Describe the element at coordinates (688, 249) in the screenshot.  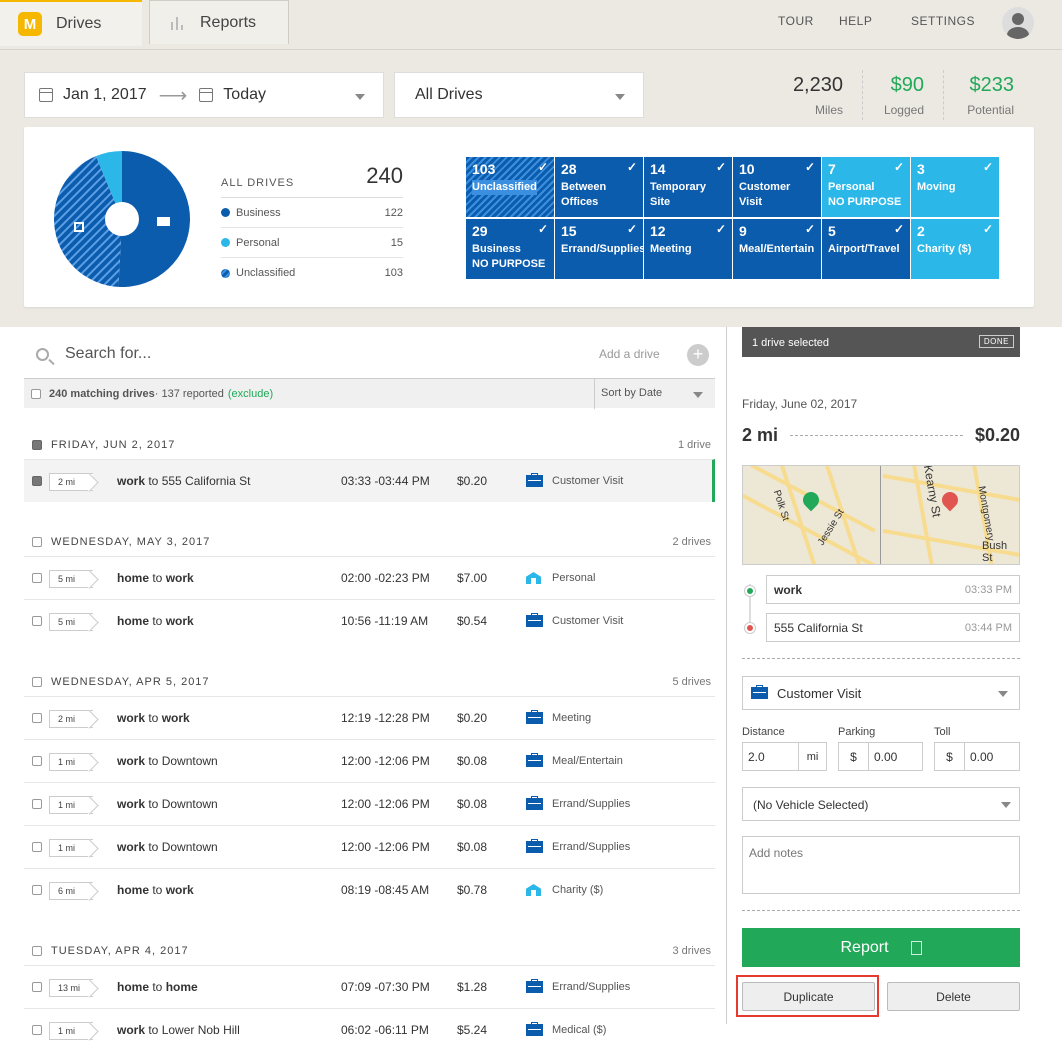
I see `category-tile: ✓ 12 Meeting` at that location.